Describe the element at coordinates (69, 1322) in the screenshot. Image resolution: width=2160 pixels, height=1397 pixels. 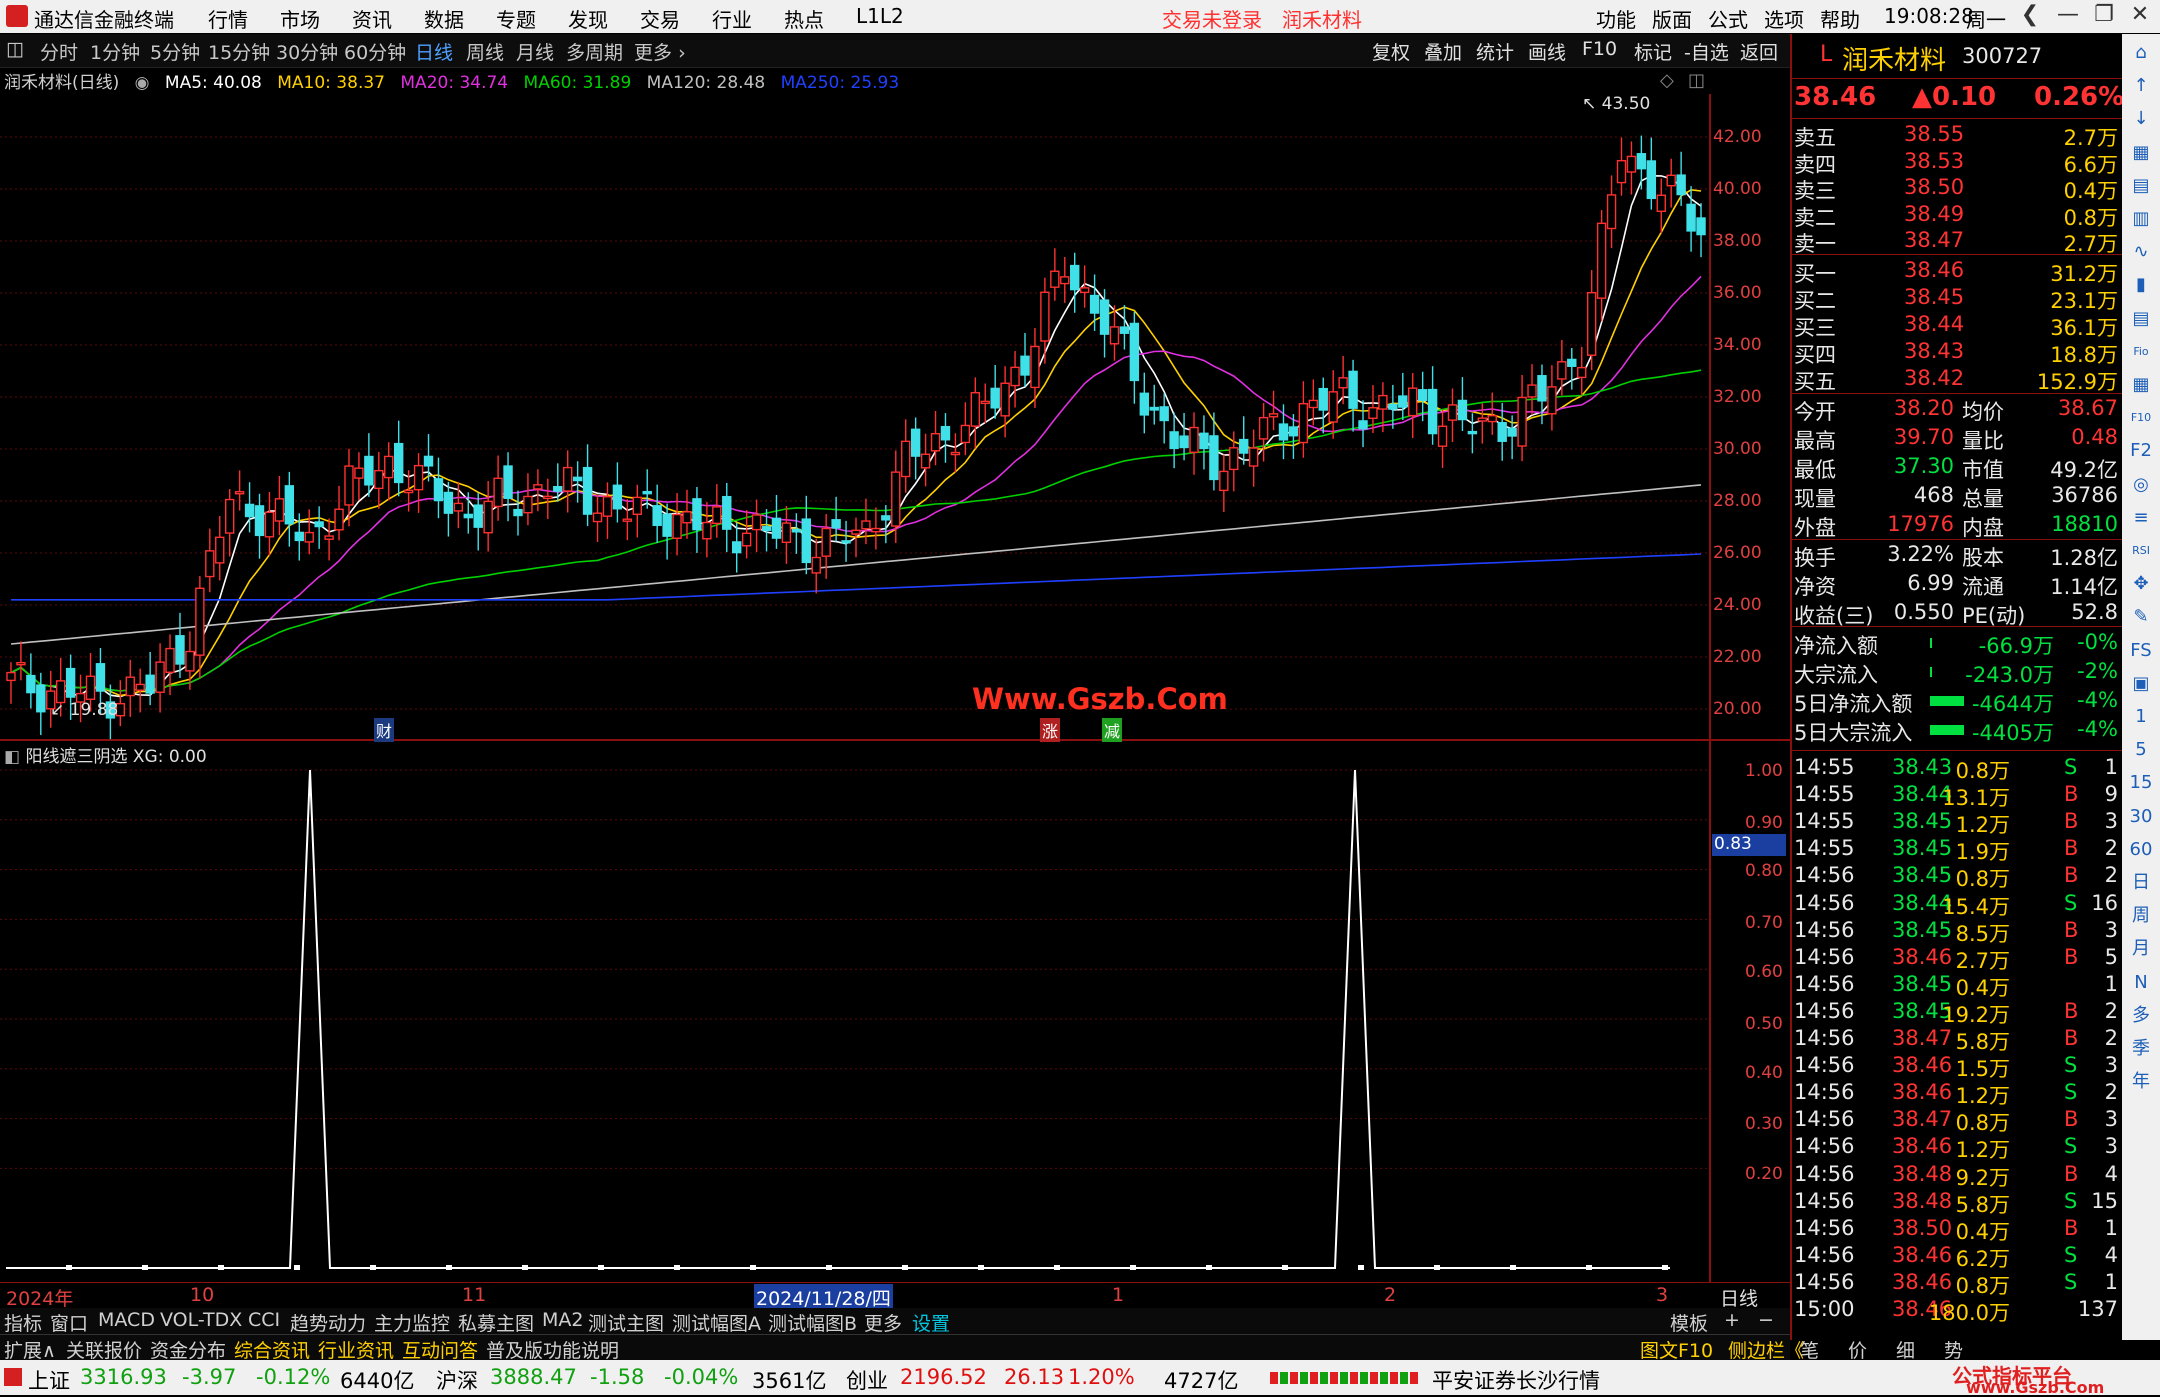
I see `tab-chuangkou: 窗口` at that location.